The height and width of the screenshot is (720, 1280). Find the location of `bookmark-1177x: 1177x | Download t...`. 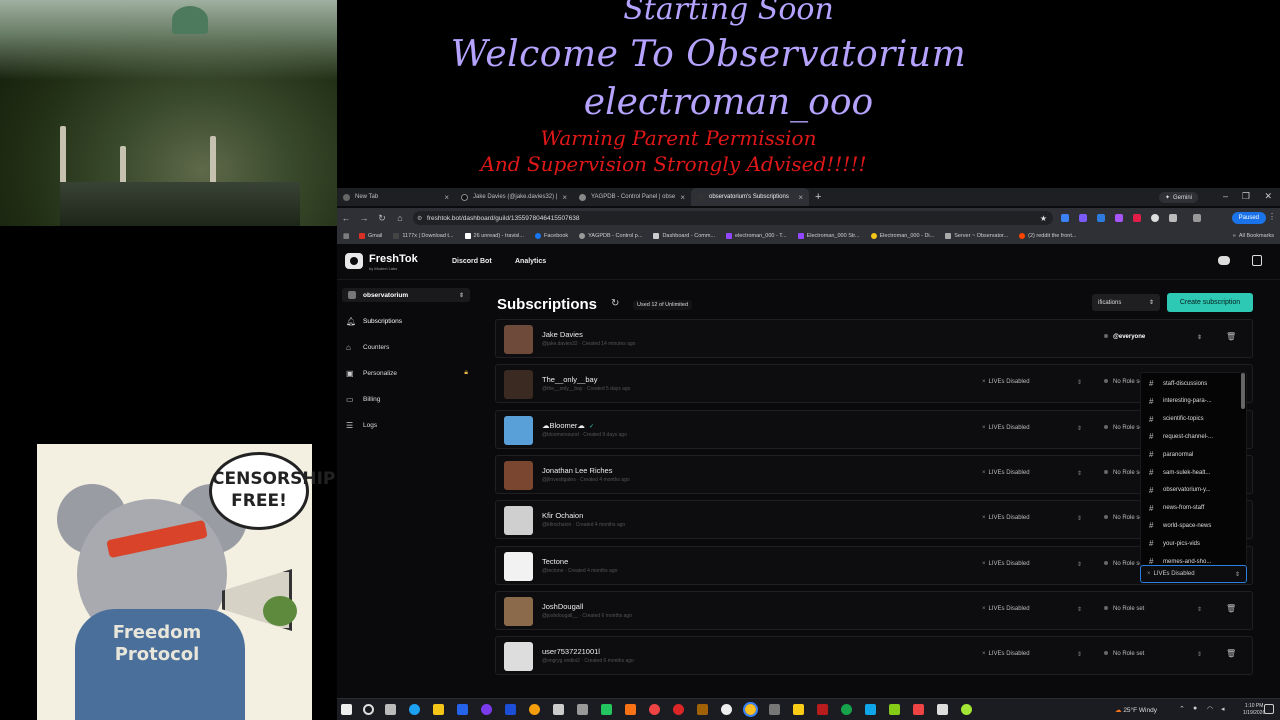

bookmark-1177x: 1177x | Download t... is located at coordinates (423, 236).